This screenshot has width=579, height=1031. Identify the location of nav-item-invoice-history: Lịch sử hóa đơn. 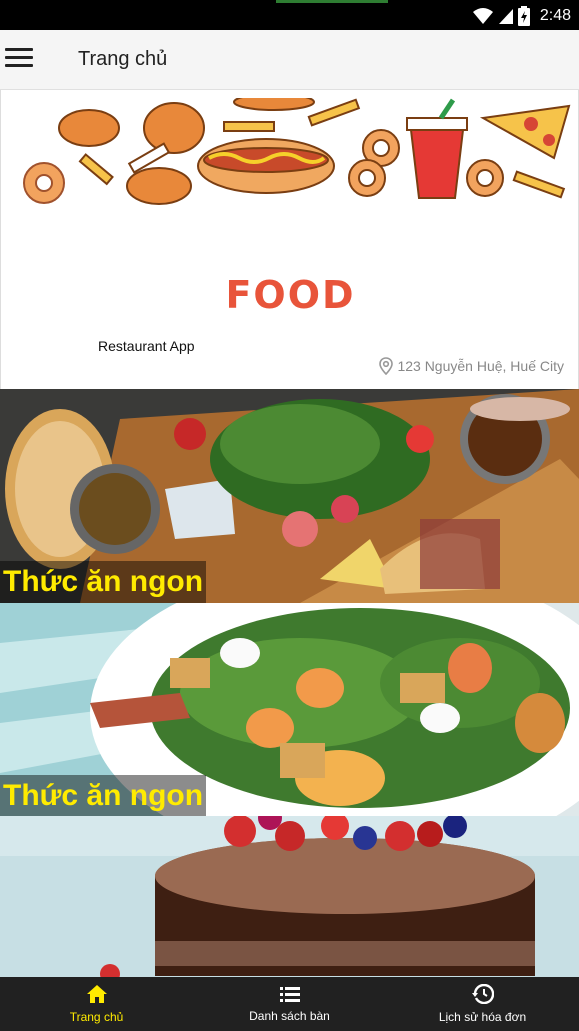
(482, 1004).